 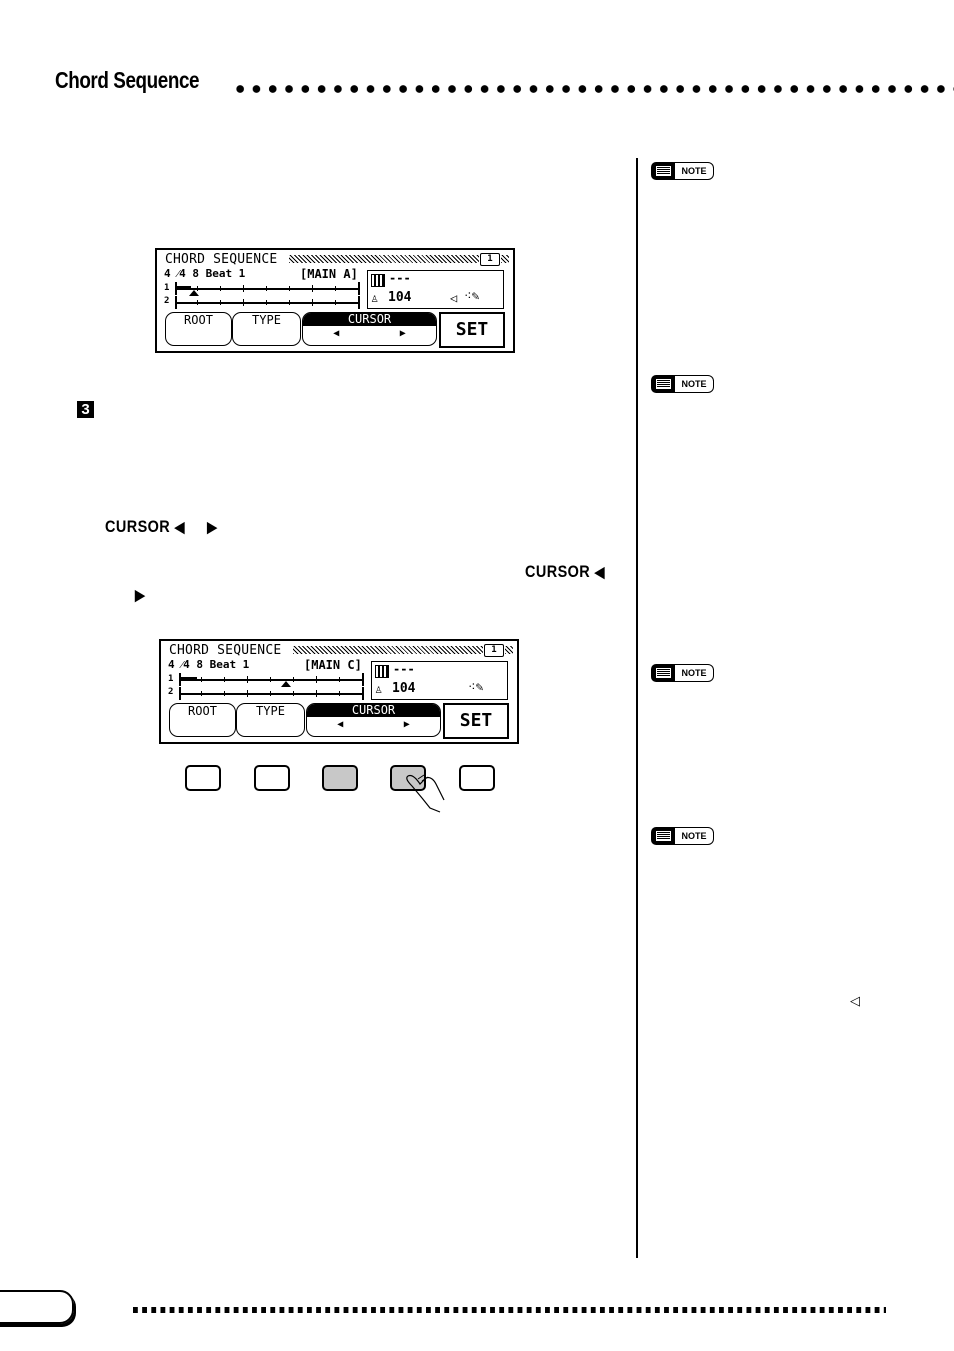 What do you see at coordinates (37, 1307) in the screenshot?
I see `page-number-tab` at bounding box center [37, 1307].